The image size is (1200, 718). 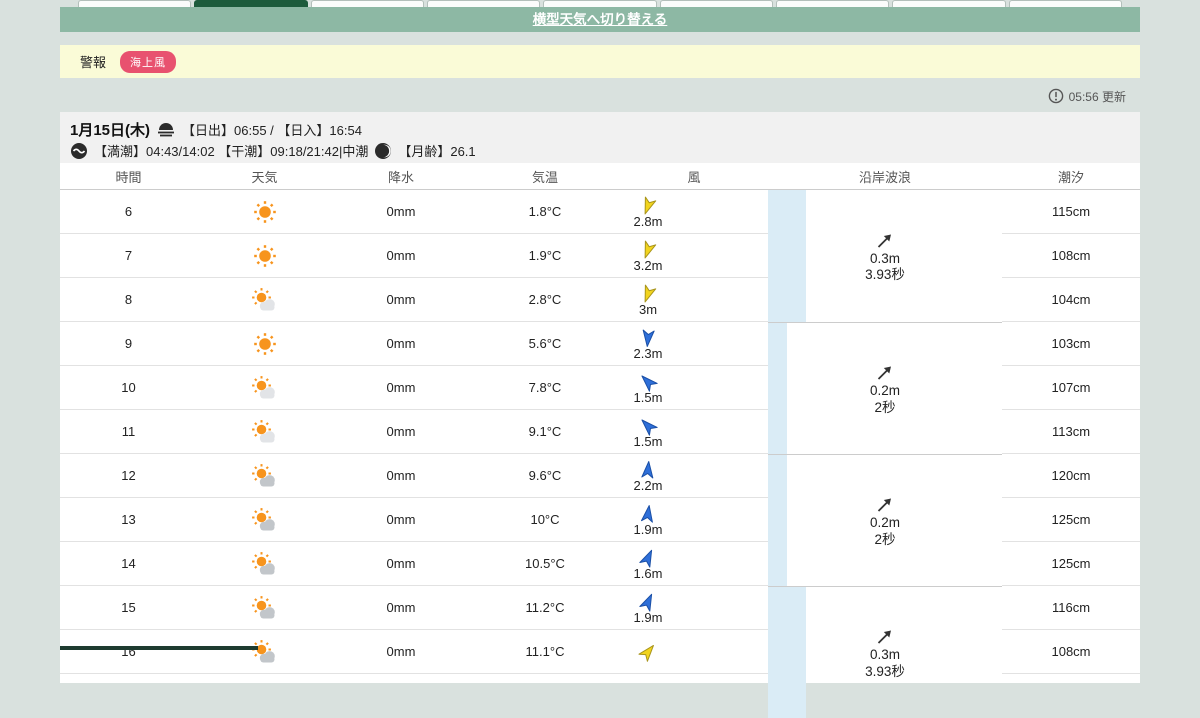 I want to click on hour-cell: 9, so click(x=128, y=343).